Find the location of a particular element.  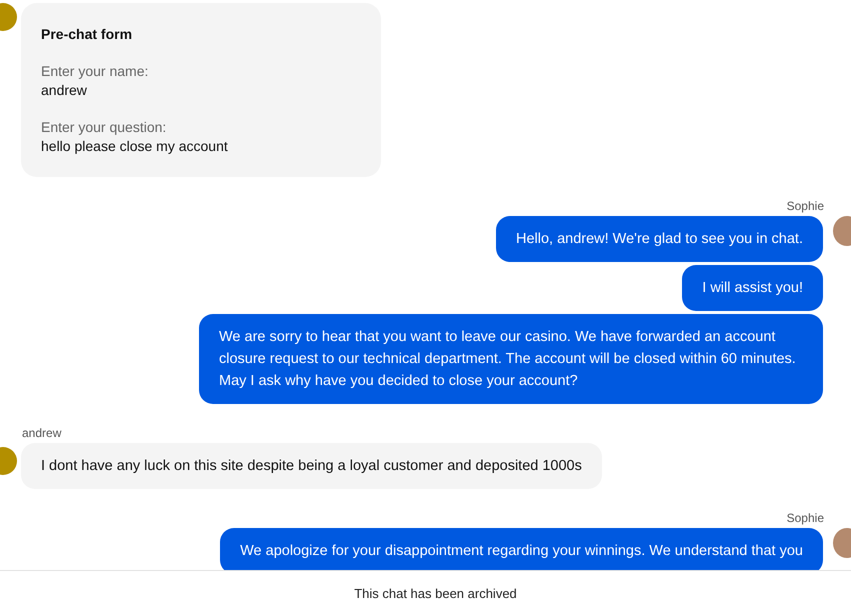

message-bubble: I will assist you! is located at coordinates (752, 288).